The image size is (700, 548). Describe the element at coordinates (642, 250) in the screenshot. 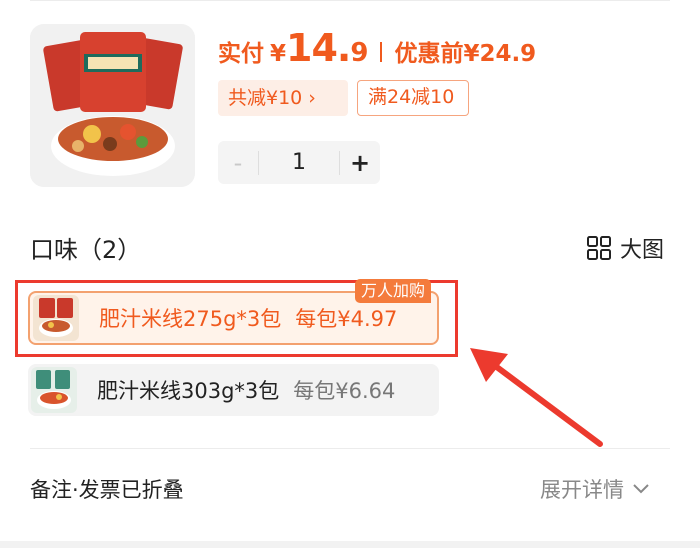

I see `big-view-label: 大图` at that location.